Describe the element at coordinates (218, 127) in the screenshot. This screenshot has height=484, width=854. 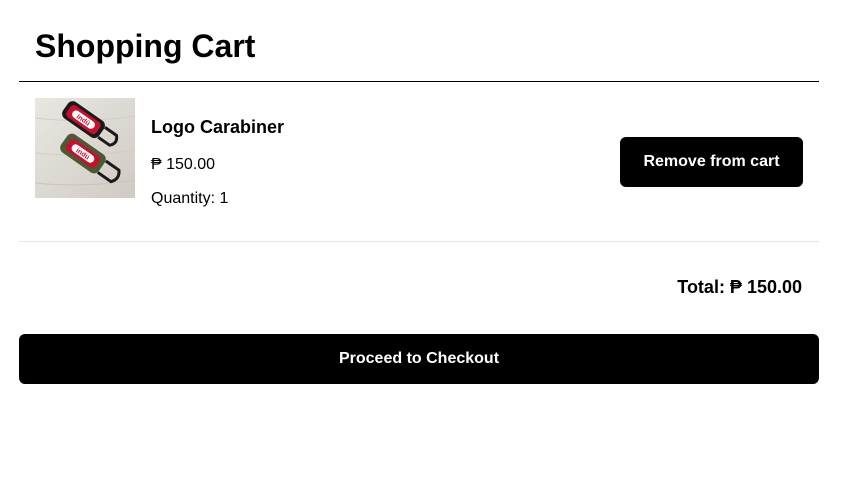
I see `product-name: Logo Carabiner` at that location.